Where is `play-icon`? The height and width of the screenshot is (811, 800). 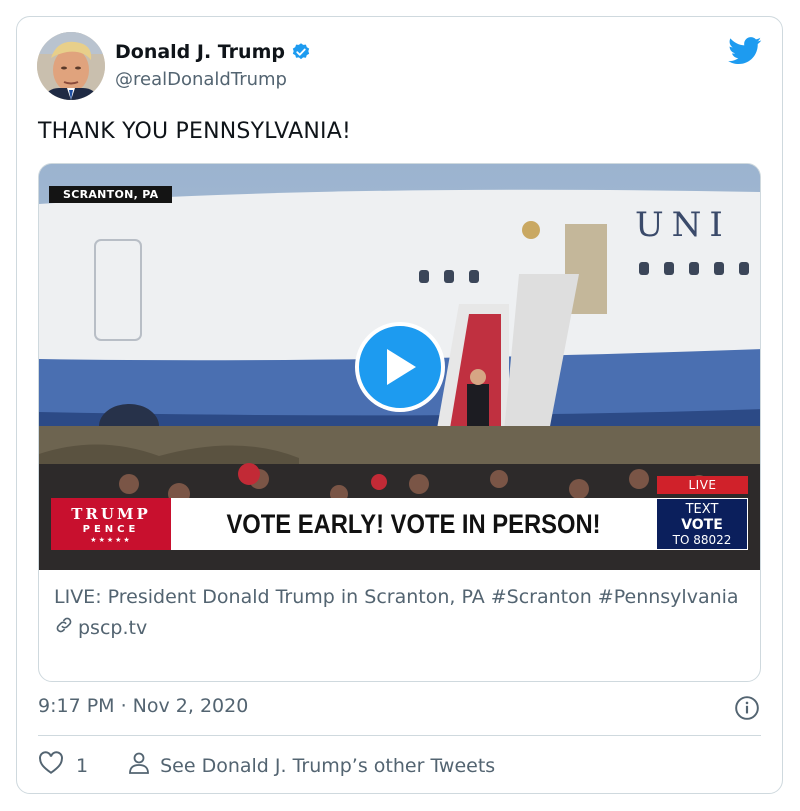 play-icon is located at coordinates (401, 367).